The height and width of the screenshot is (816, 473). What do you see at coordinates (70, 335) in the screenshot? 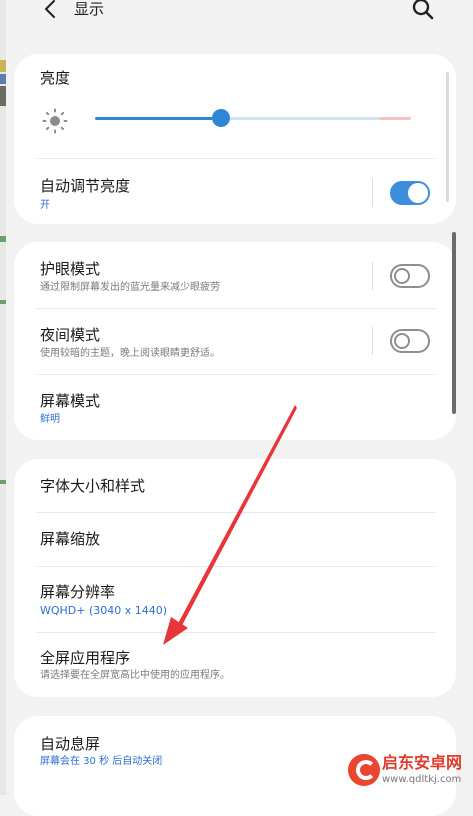
I see `night-mode-label: 夜间模式` at bounding box center [70, 335].